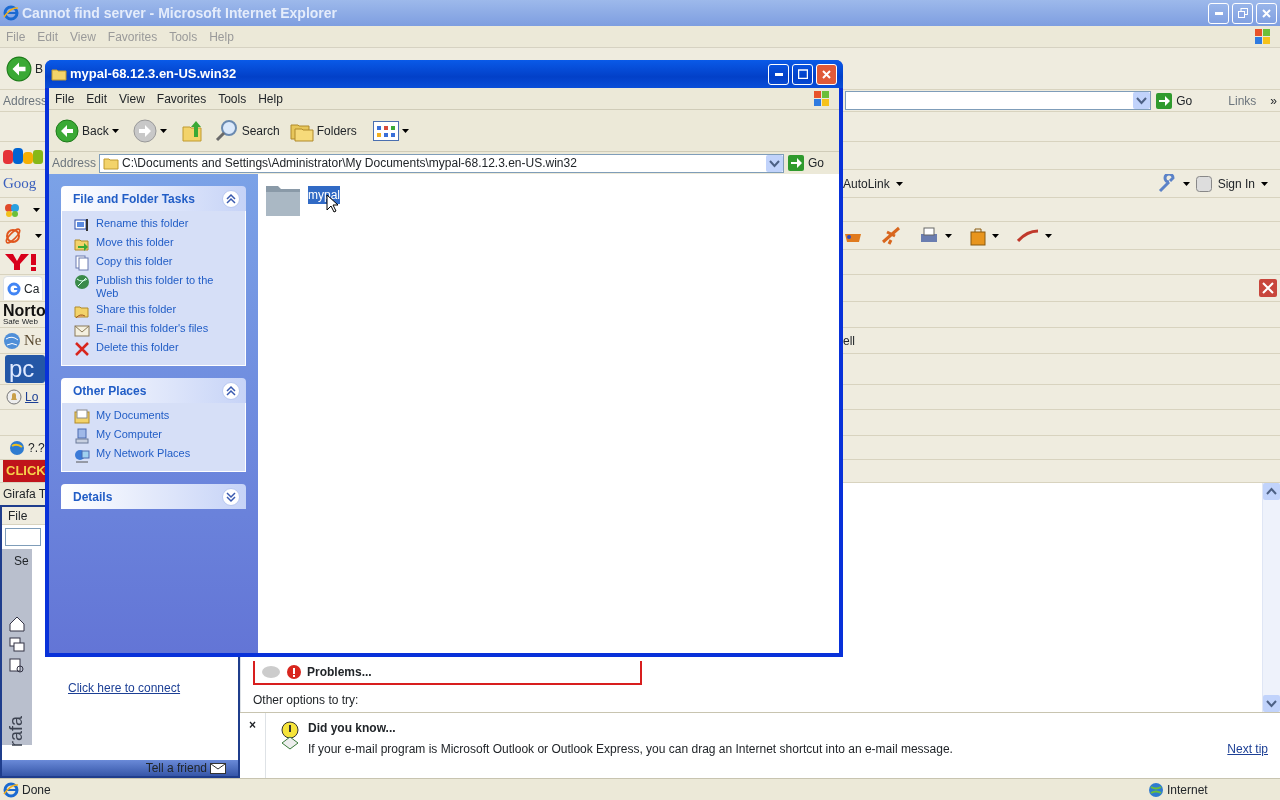 Image resolution: width=1280 pixels, height=800 pixels. I want to click on swoosh-icon, so click(1028, 235).